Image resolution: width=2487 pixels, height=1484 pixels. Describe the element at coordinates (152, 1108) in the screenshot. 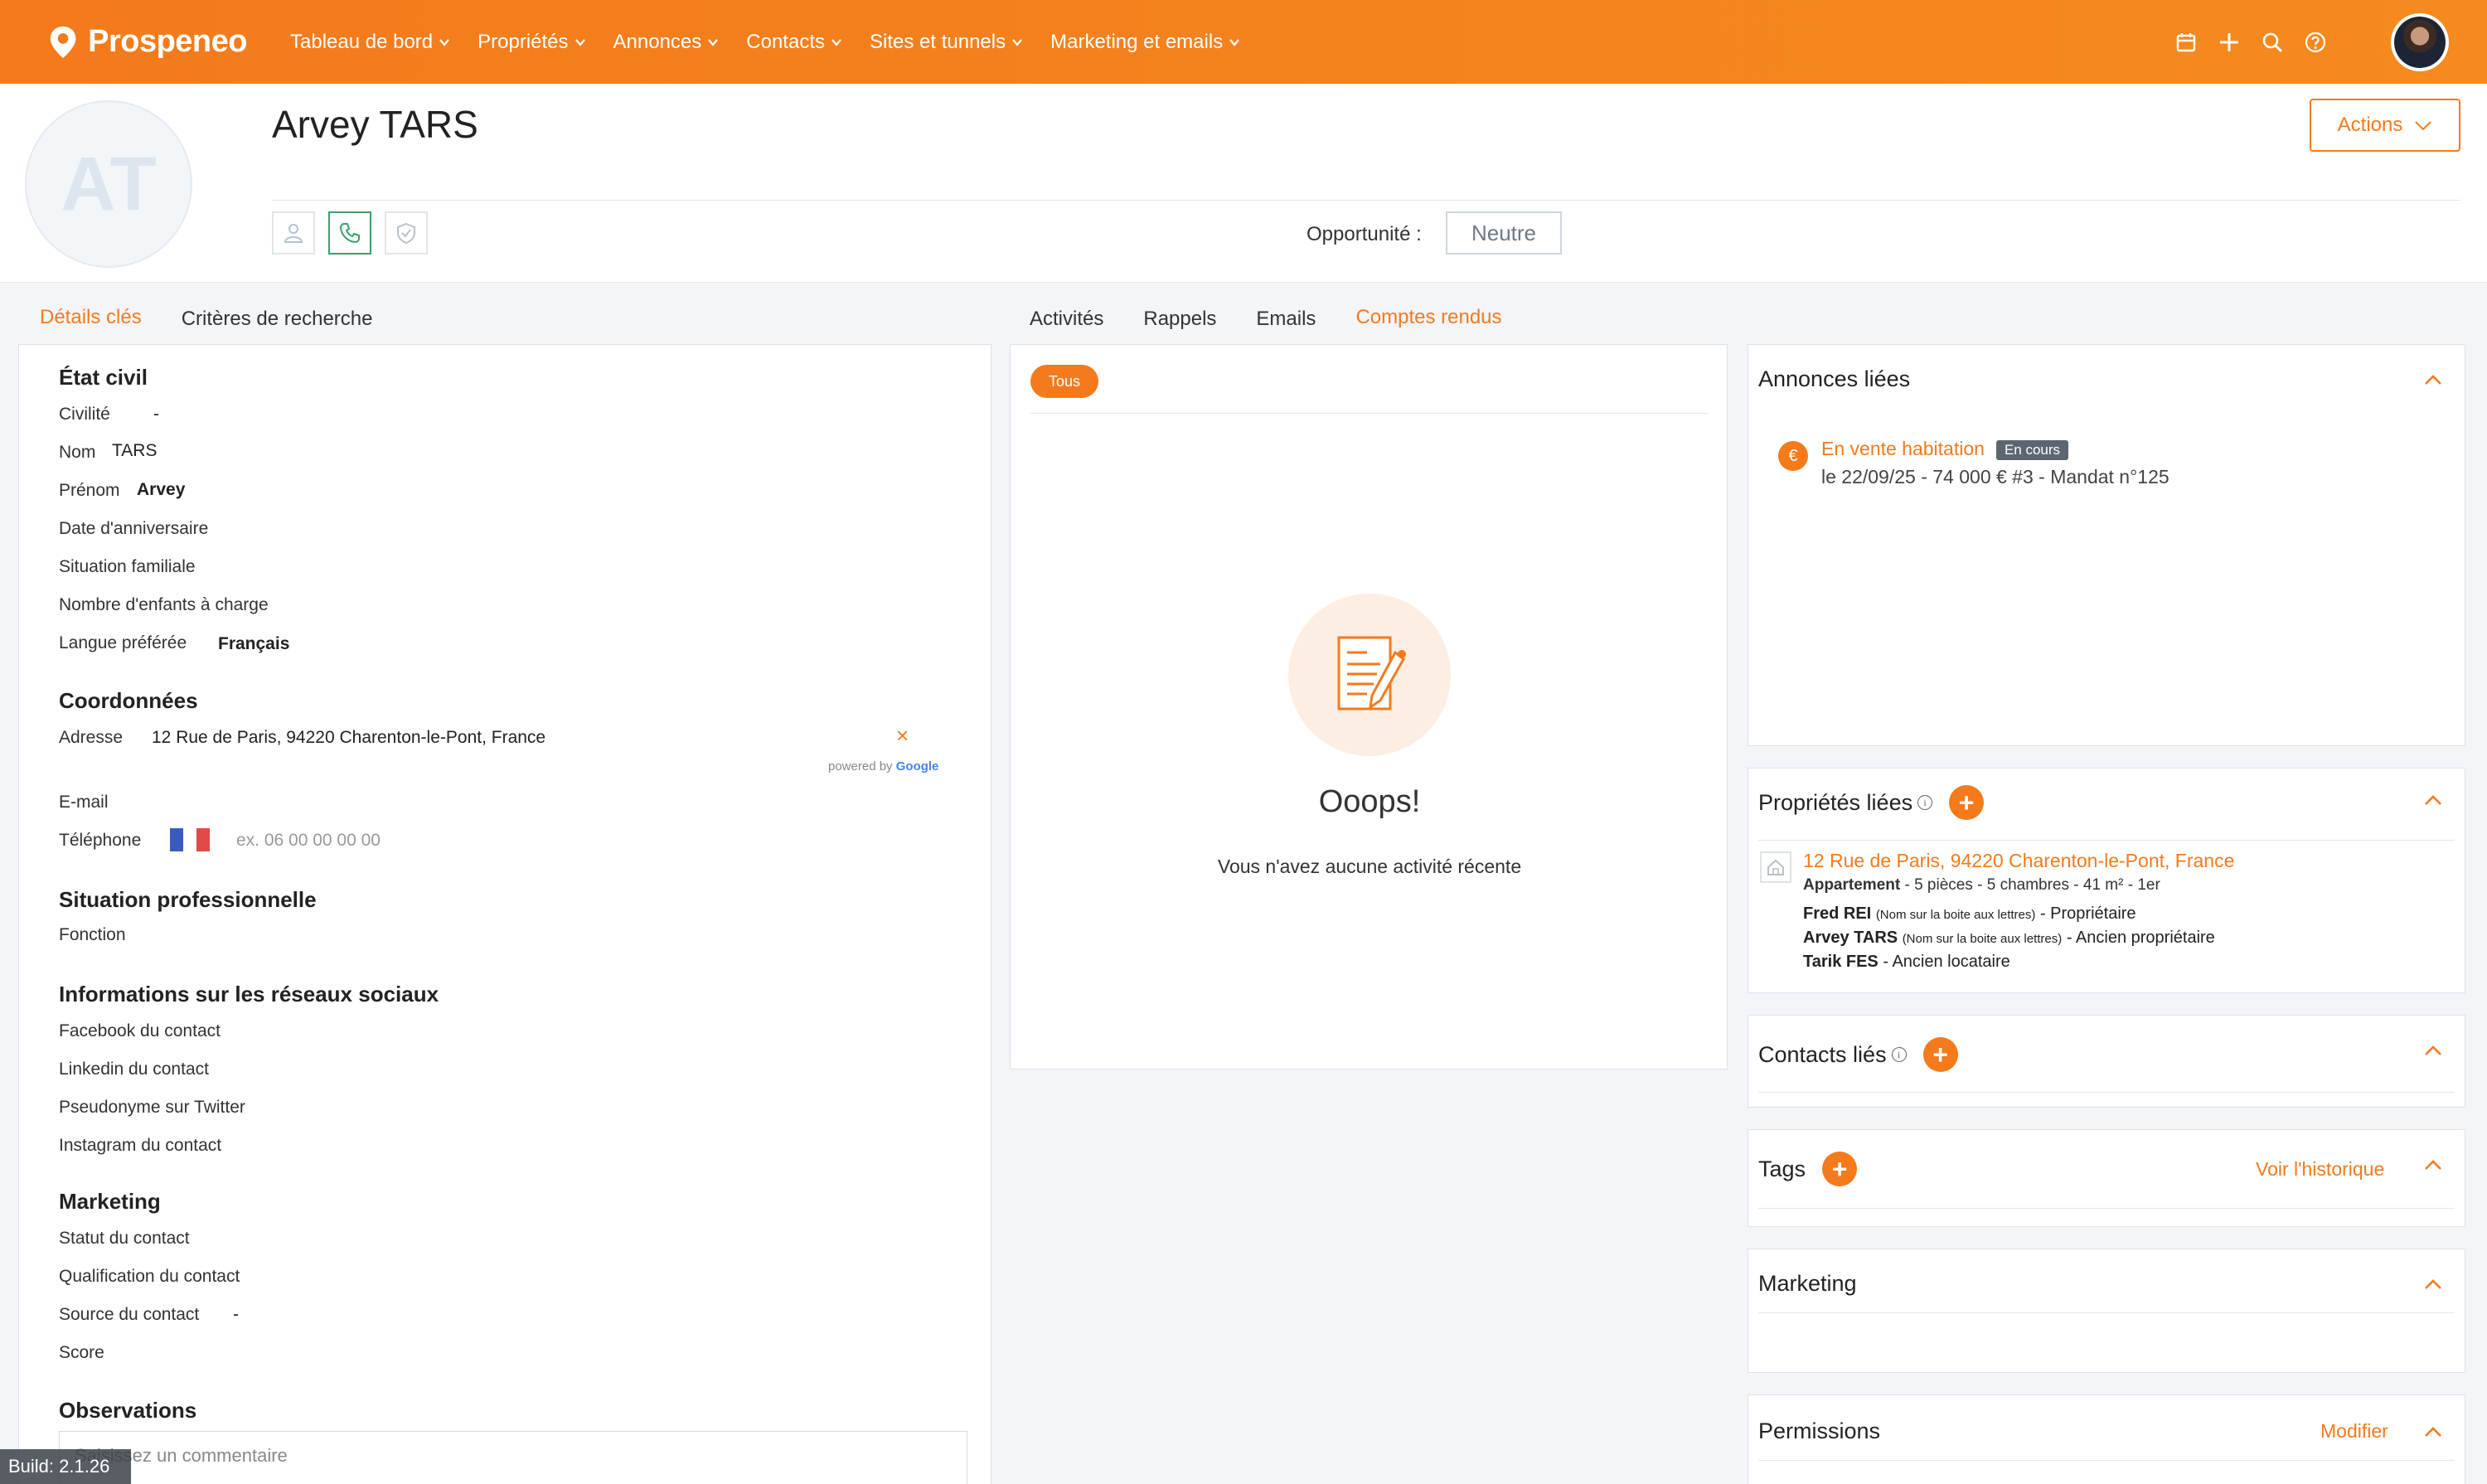

I see `twitter-field: Pseudonyme sur Twitter` at that location.